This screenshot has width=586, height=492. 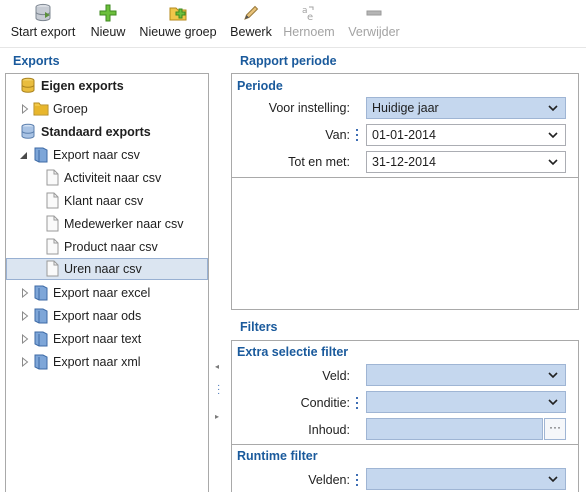 What do you see at coordinates (107, 293) in the screenshot?
I see `tree-item-export-naar-excel: Export naar excel` at bounding box center [107, 293].